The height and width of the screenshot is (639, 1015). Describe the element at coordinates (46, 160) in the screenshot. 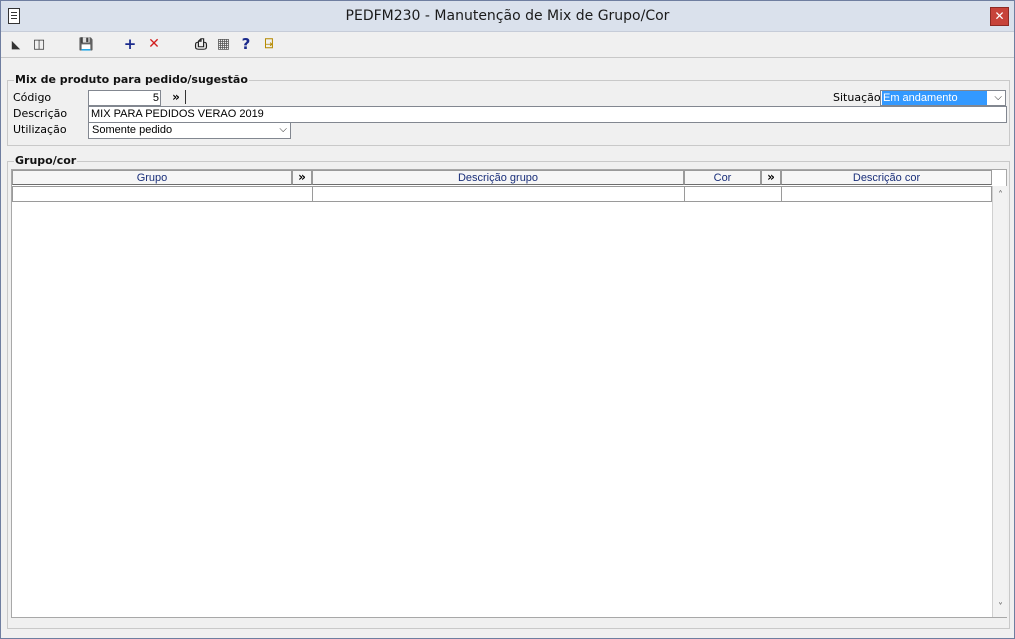

I see `grupo-cor-section-title: Grupo/cor` at that location.